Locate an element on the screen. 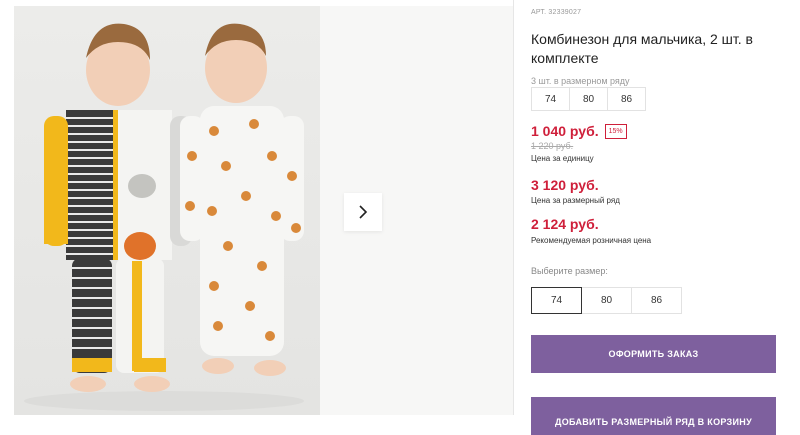  size-range-item: 80 is located at coordinates (588, 99).